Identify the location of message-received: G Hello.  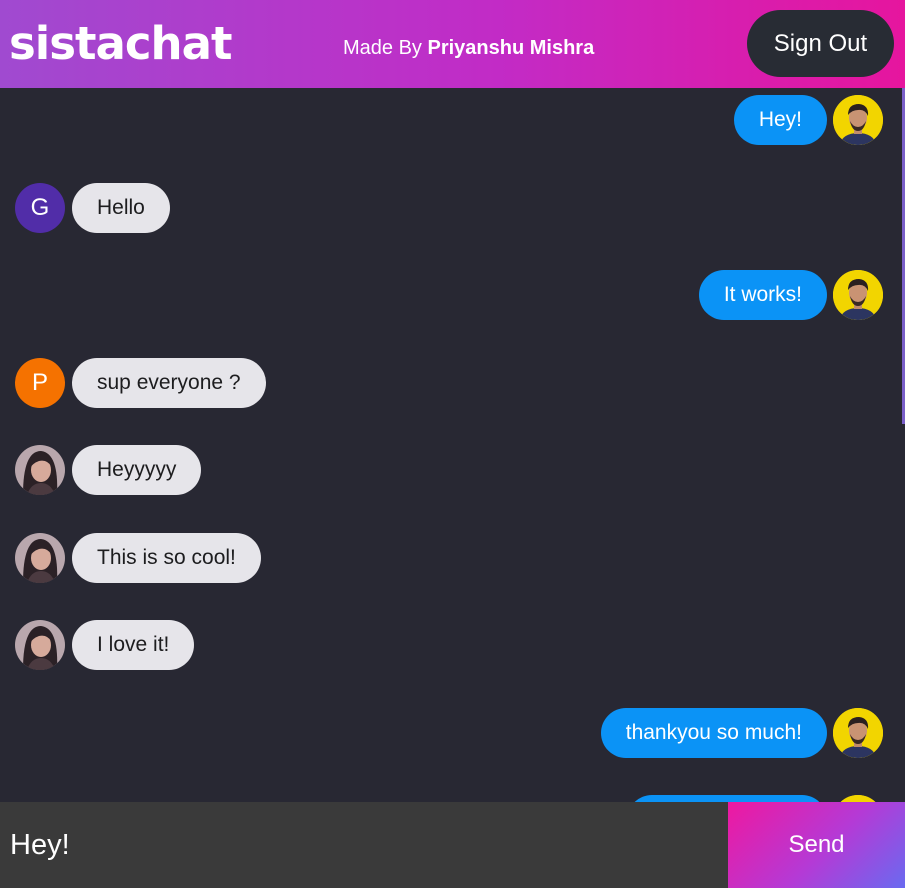
(92, 208).